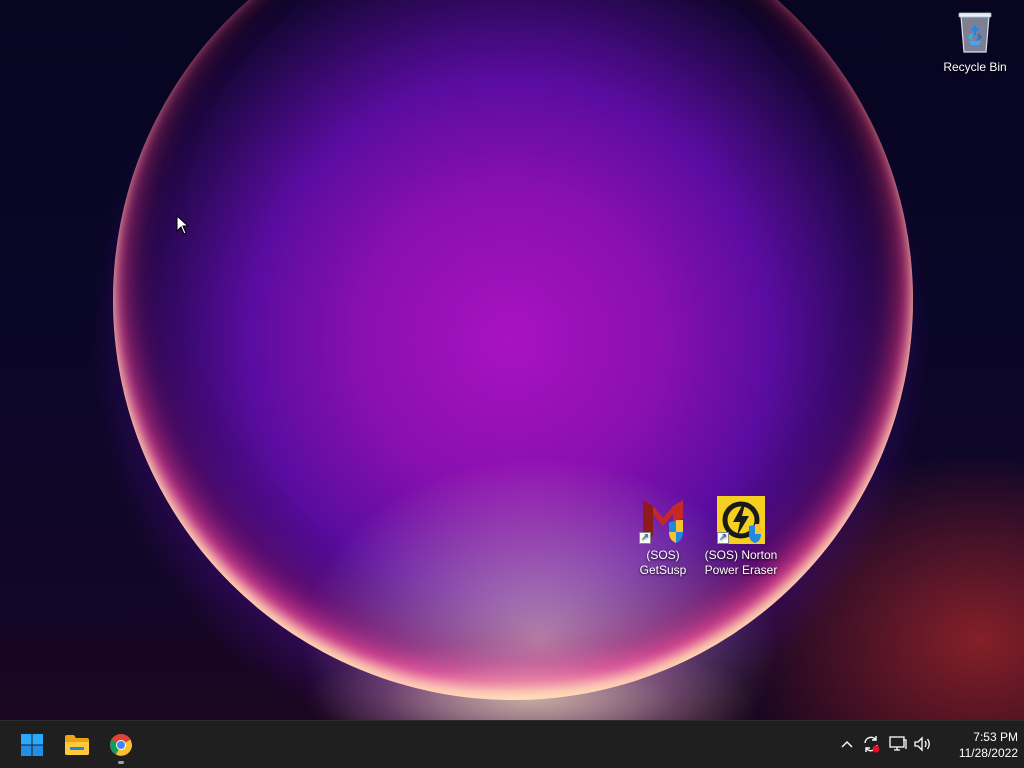 This screenshot has height=768, width=1024. I want to click on chevron-up-icon, so click(847, 744).